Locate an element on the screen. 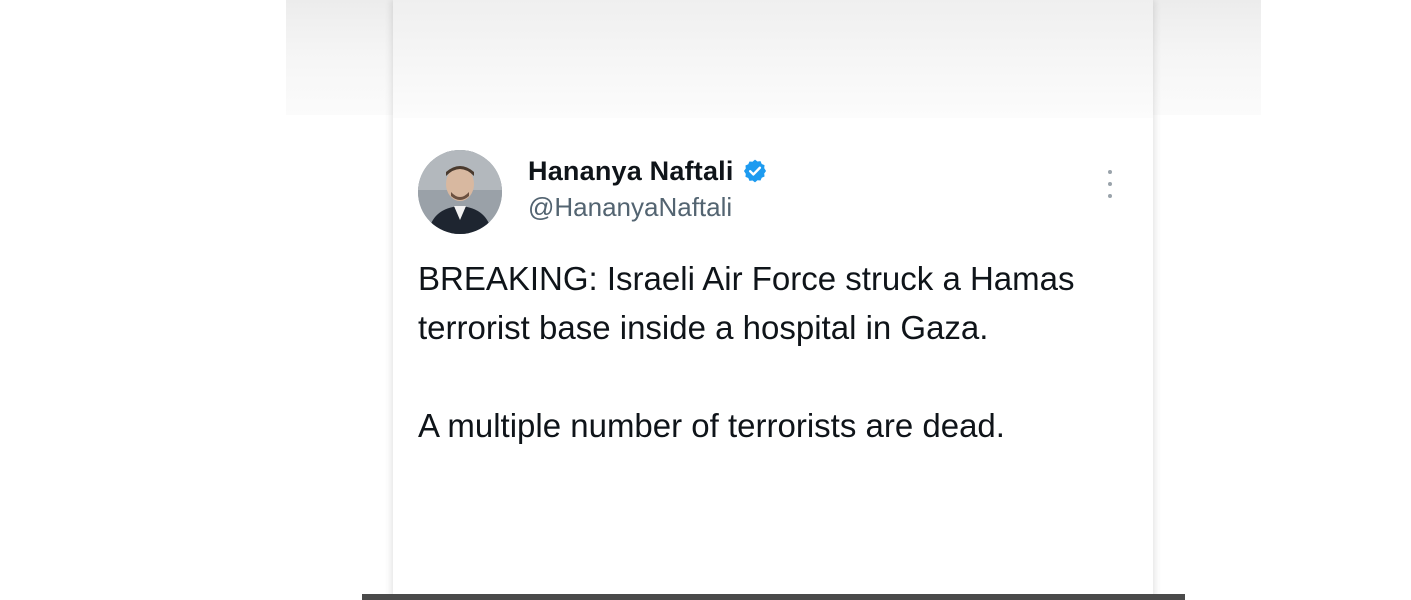  name-row: Hananya Naftali is located at coordinates (648, 171).